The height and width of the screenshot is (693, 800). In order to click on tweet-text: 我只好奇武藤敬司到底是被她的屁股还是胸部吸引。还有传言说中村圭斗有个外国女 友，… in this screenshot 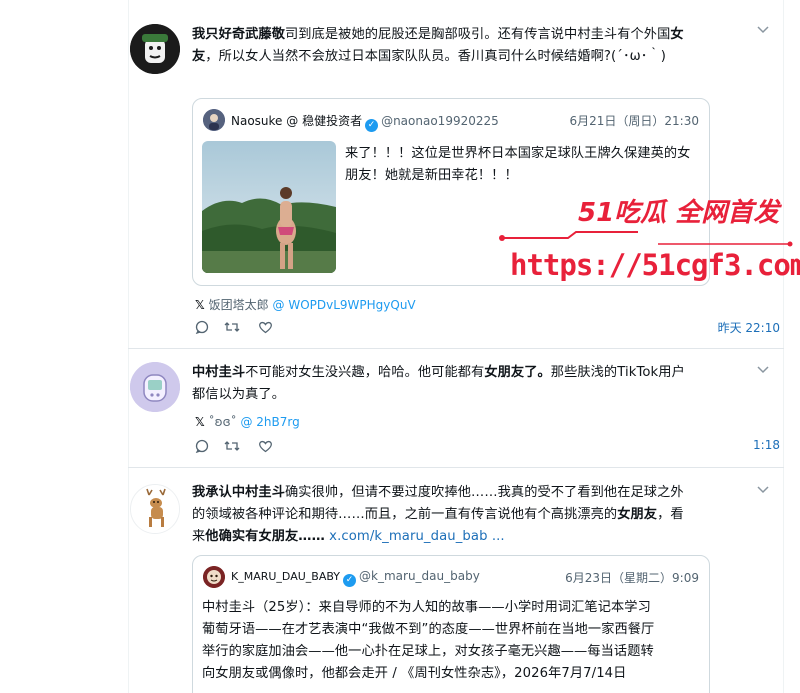, I will do `click(438, 45)`.